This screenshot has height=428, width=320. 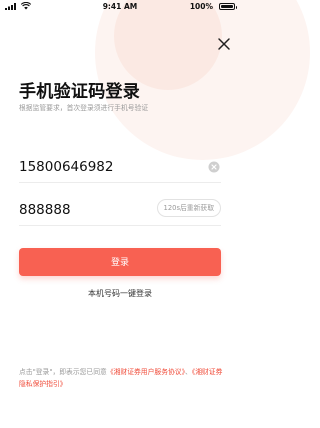 I want to click on one-click-login-link: 本机号码一键登录, so click(x=120, y=293).